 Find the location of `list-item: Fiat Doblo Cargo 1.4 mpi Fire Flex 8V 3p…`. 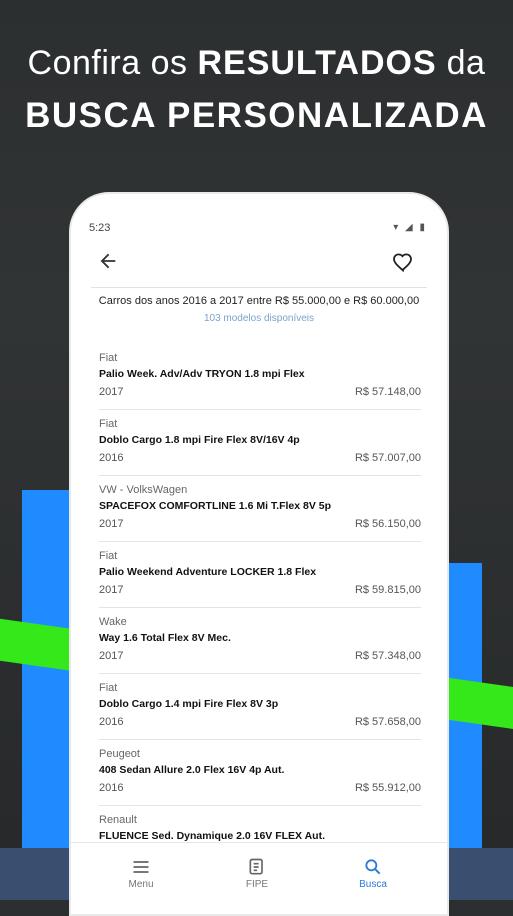

list-item: Fiat Doblo Cargo 1.4 mpi Fire Flex 8V 3p… is located at coordinates (260, 707).